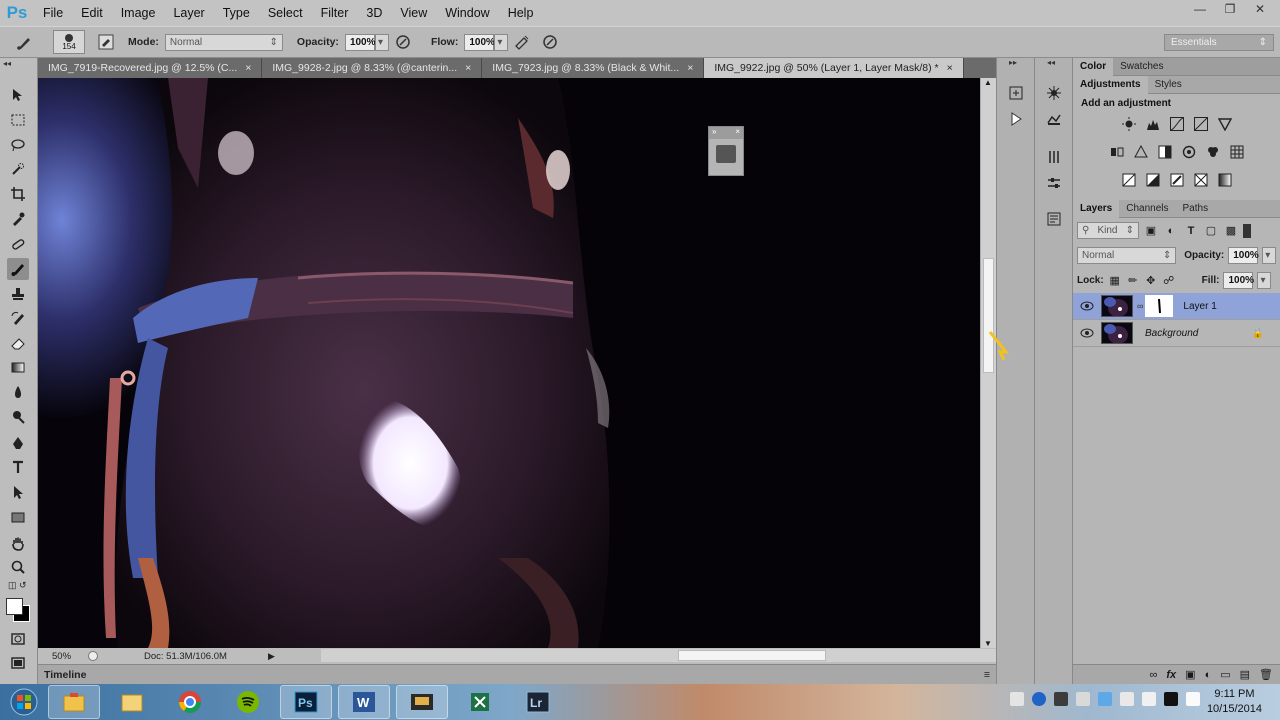 The image size is (1280, 720). Describe the element at coordinates (60, 656) in the screenshot. I see `zoom-level: 50%` at that location.